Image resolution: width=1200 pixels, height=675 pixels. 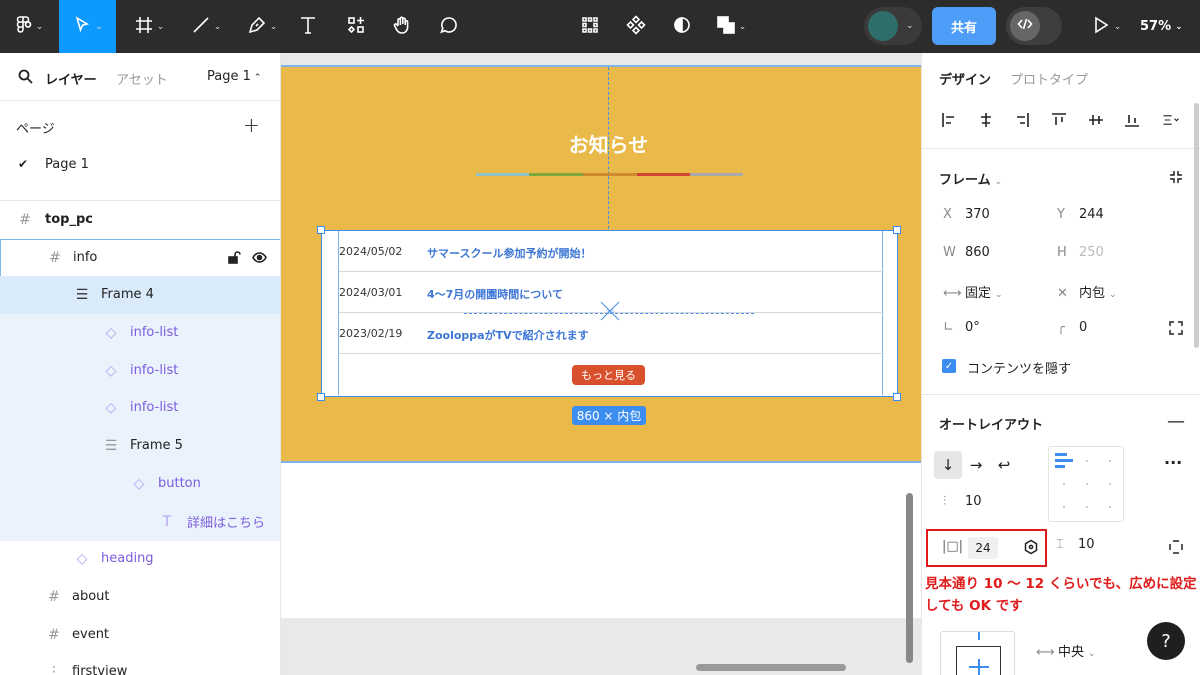 What do you see at coordinates (966, 252) in the screenshot?
I see `w-field: W 860` at bounding box center [966, 252].